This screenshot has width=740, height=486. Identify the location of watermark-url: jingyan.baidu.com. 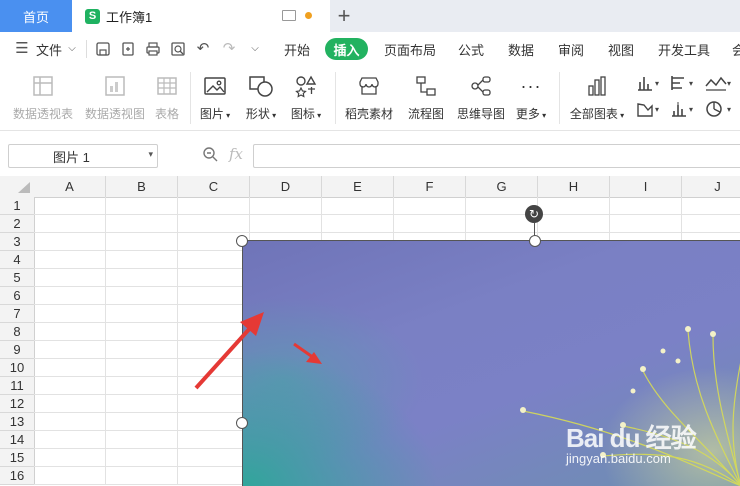
(618, 458).